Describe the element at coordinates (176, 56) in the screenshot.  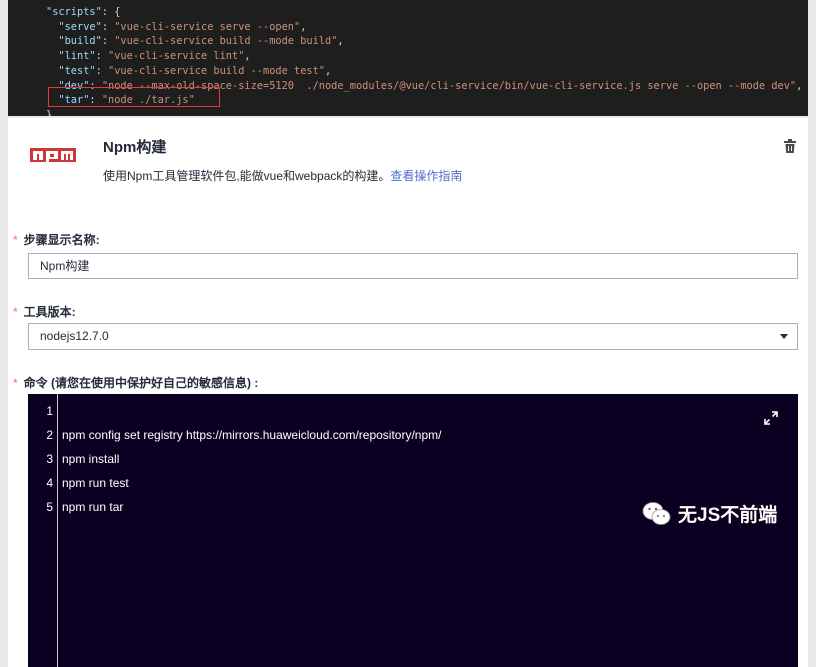
I see `json-value: "vue-cli-service lint"` at that location.